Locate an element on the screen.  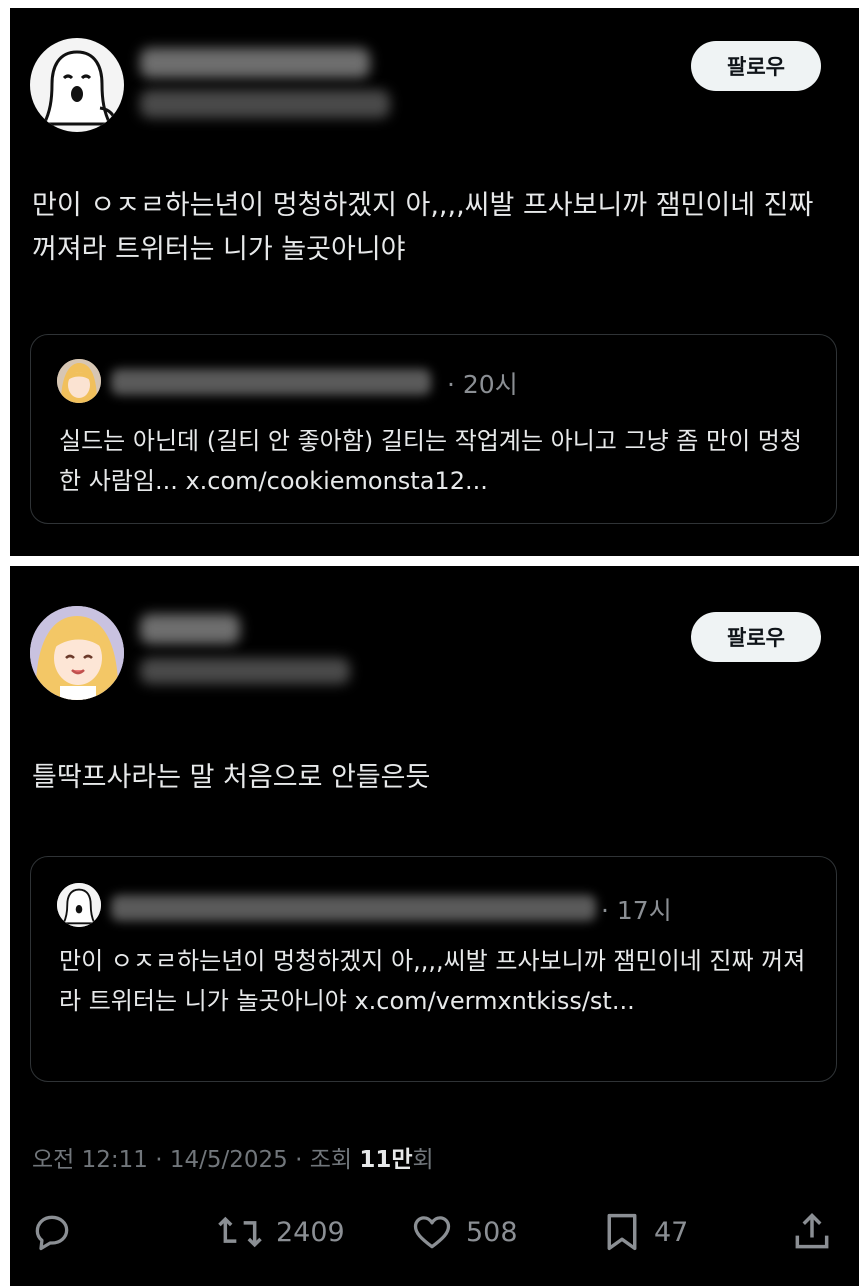
timestamp: 오전 12:11 · 14/5/2025 · 조회 is located at coordinates (195, 1160).